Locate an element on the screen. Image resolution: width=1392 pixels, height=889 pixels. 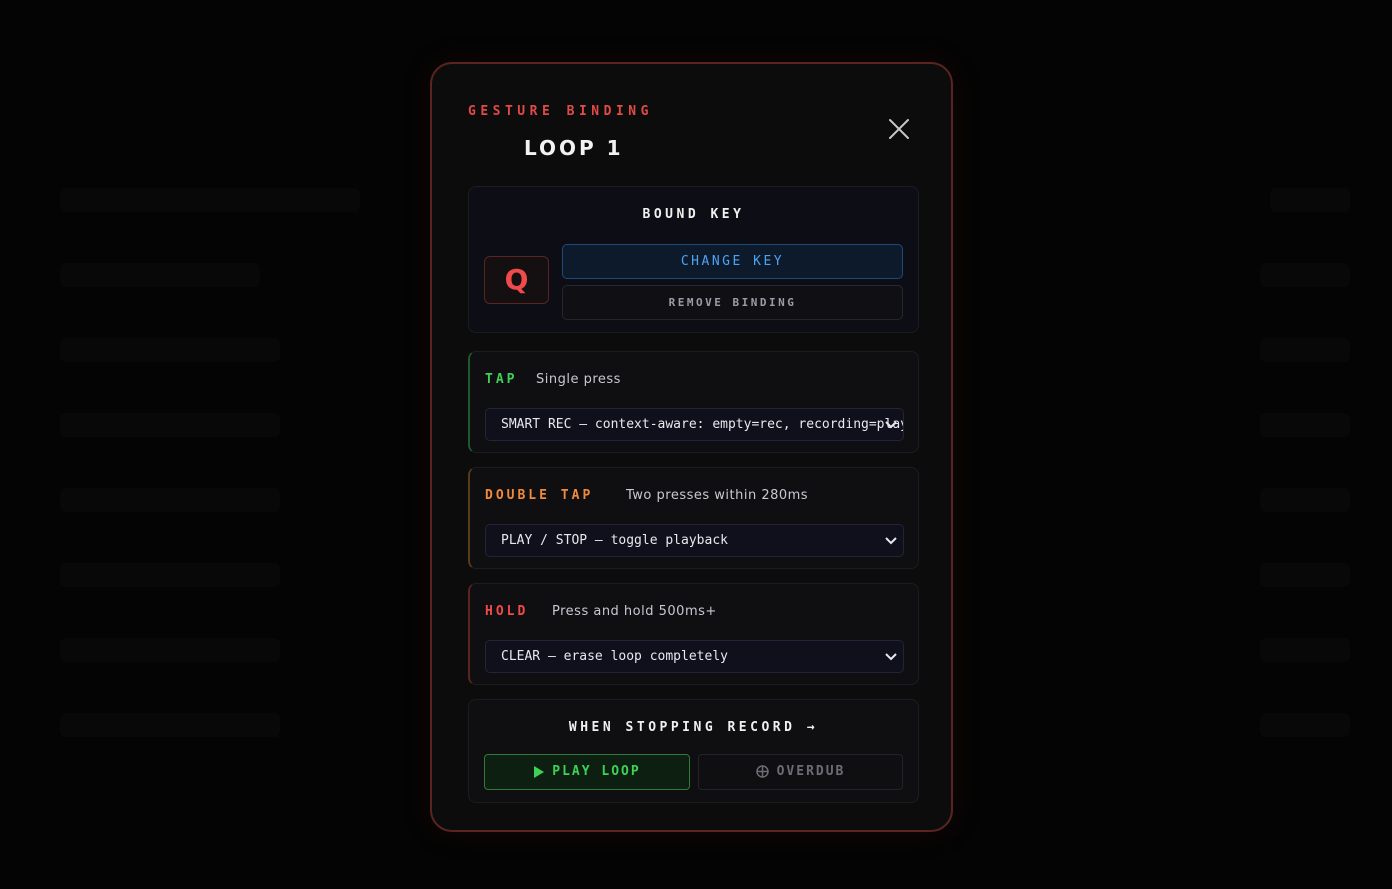
double-tap-action-value: PLAY / STOP — toggle playback is located at coordinates (614, 540).